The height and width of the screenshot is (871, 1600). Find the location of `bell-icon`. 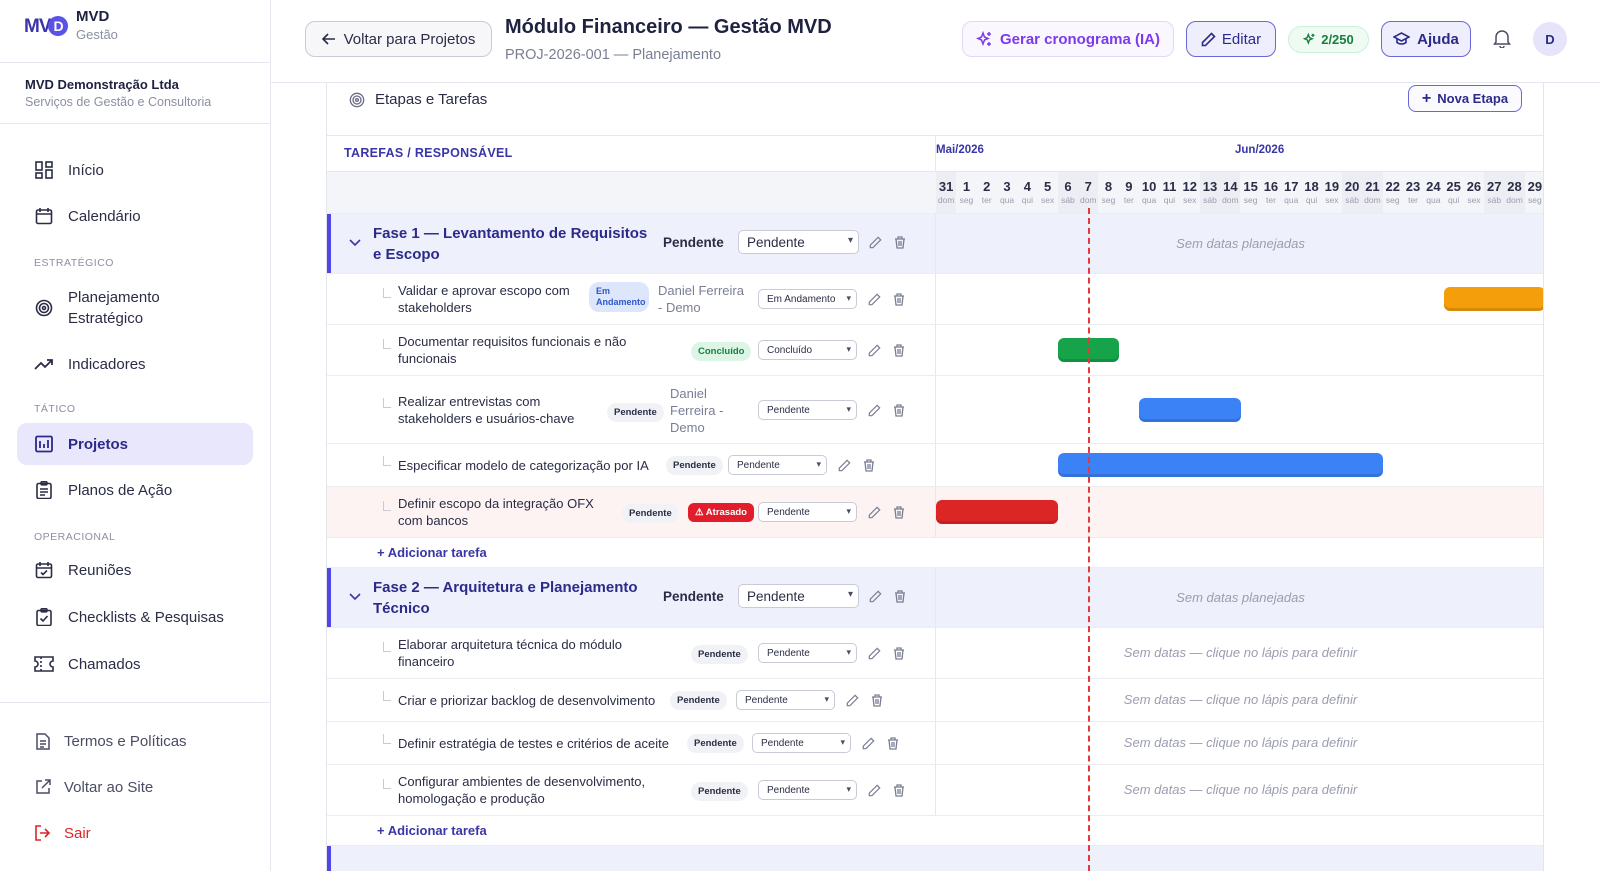

bell-icon is located at coordinates (1502, 40).